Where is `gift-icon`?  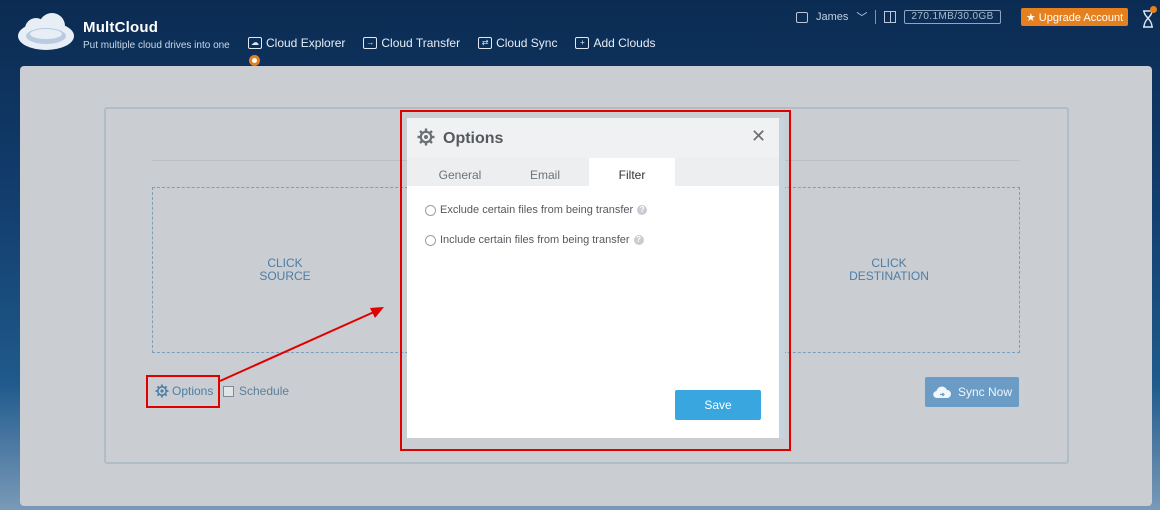 gift-icon is located at coordinates (890, 17).